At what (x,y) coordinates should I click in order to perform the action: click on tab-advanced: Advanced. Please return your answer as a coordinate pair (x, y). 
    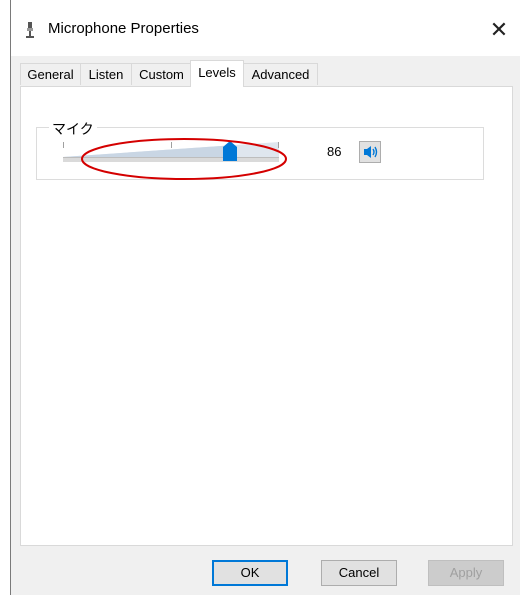
    Looking at the image, I should click on (280, 74).